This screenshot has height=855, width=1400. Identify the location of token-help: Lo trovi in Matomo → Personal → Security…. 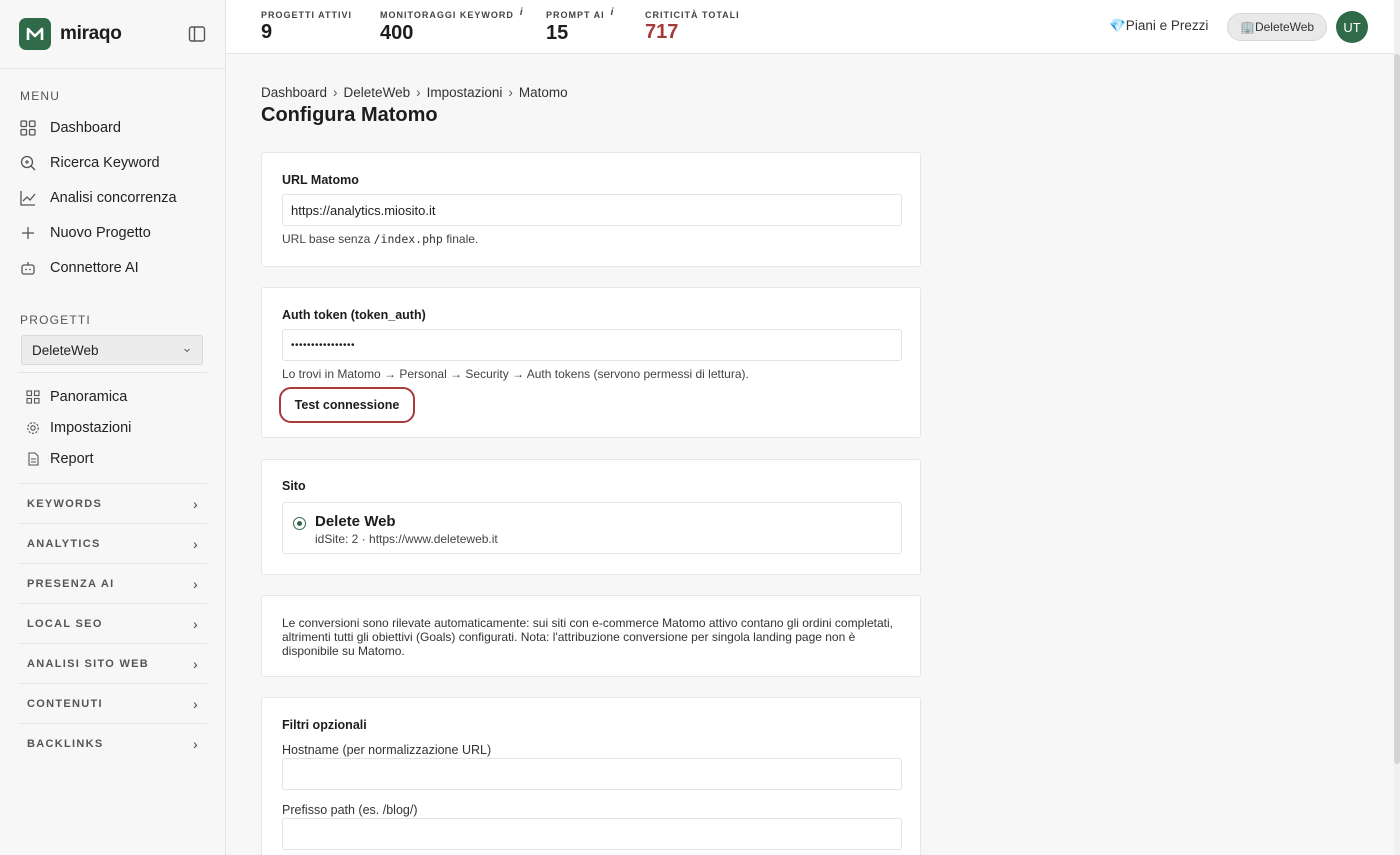
(515, 374).